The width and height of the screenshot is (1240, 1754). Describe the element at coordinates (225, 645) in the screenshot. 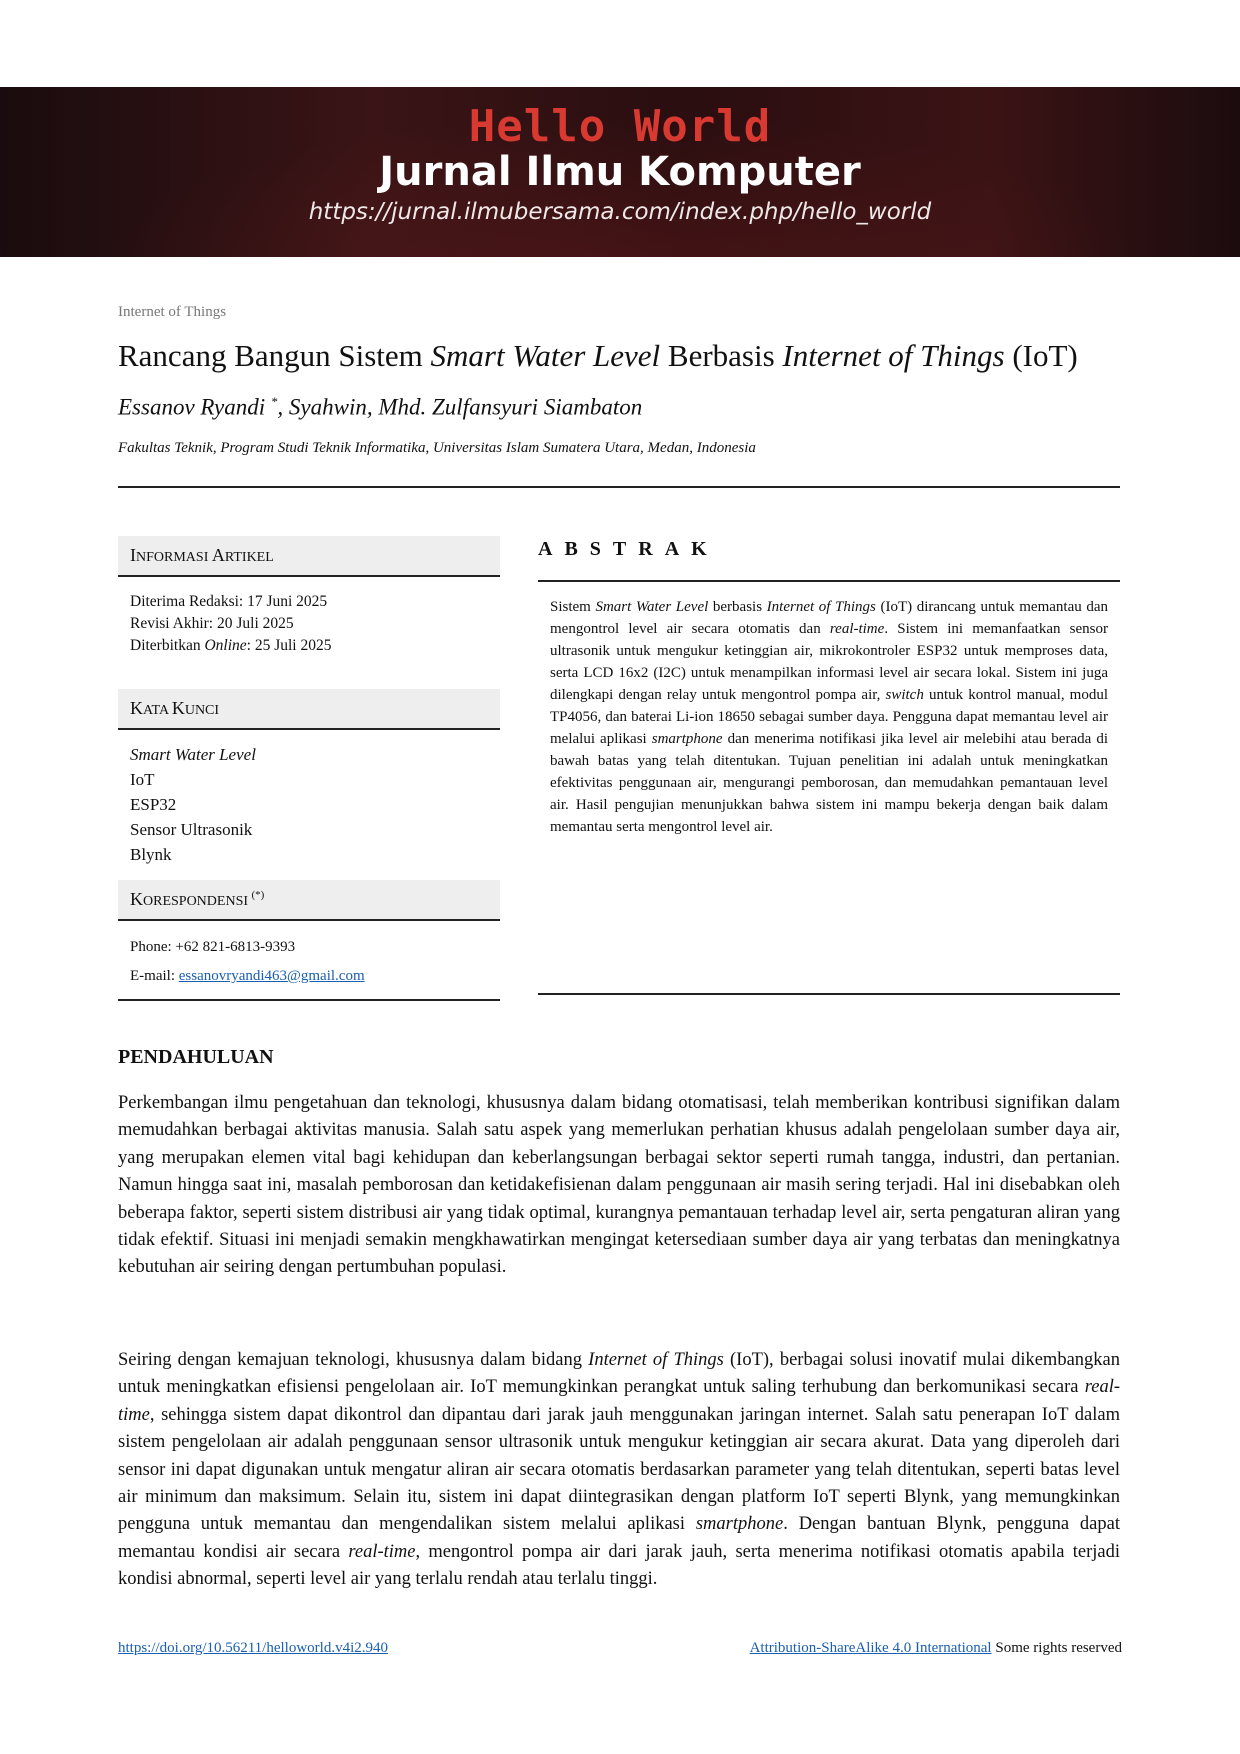

I see `published-online: Online` at that location.